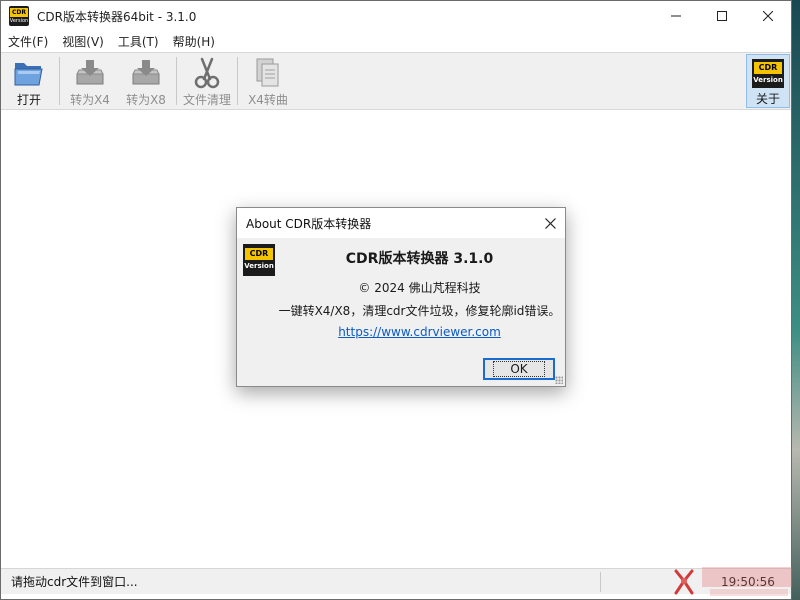 Image resolution: width=800 pixels, height=600 pixels. I want to click on ok-label: OK, so click(519, 369).